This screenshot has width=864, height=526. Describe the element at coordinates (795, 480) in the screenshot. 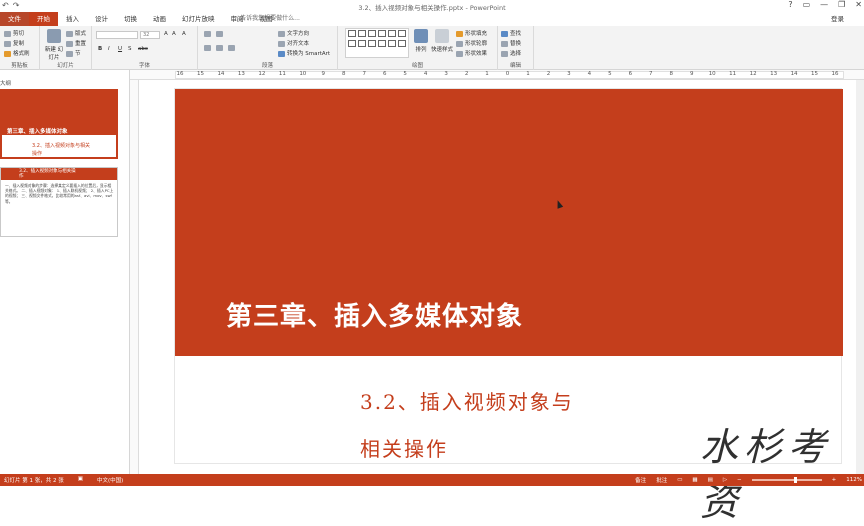

I see `zoom-slider-knob` at that location.